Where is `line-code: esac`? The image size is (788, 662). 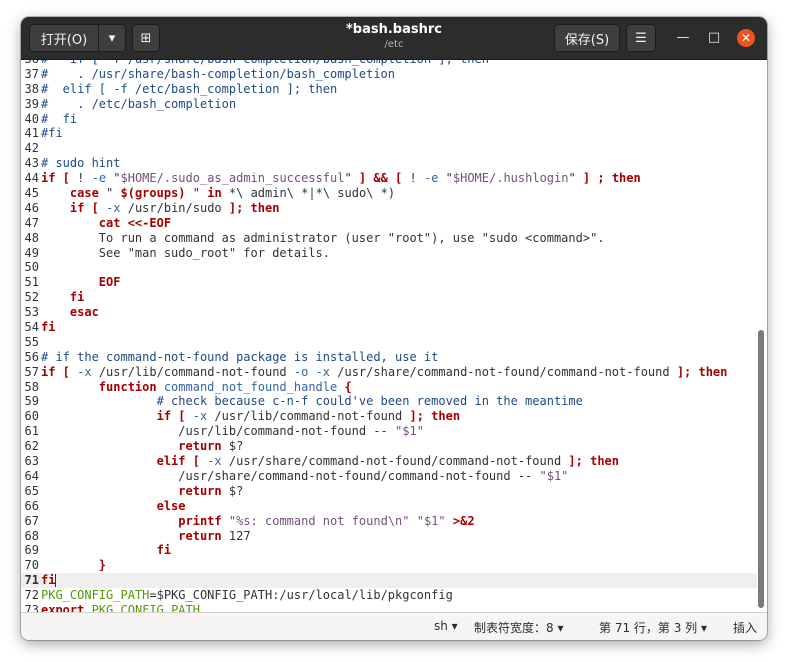 line-code: esac is located at coordinates (70, 312).